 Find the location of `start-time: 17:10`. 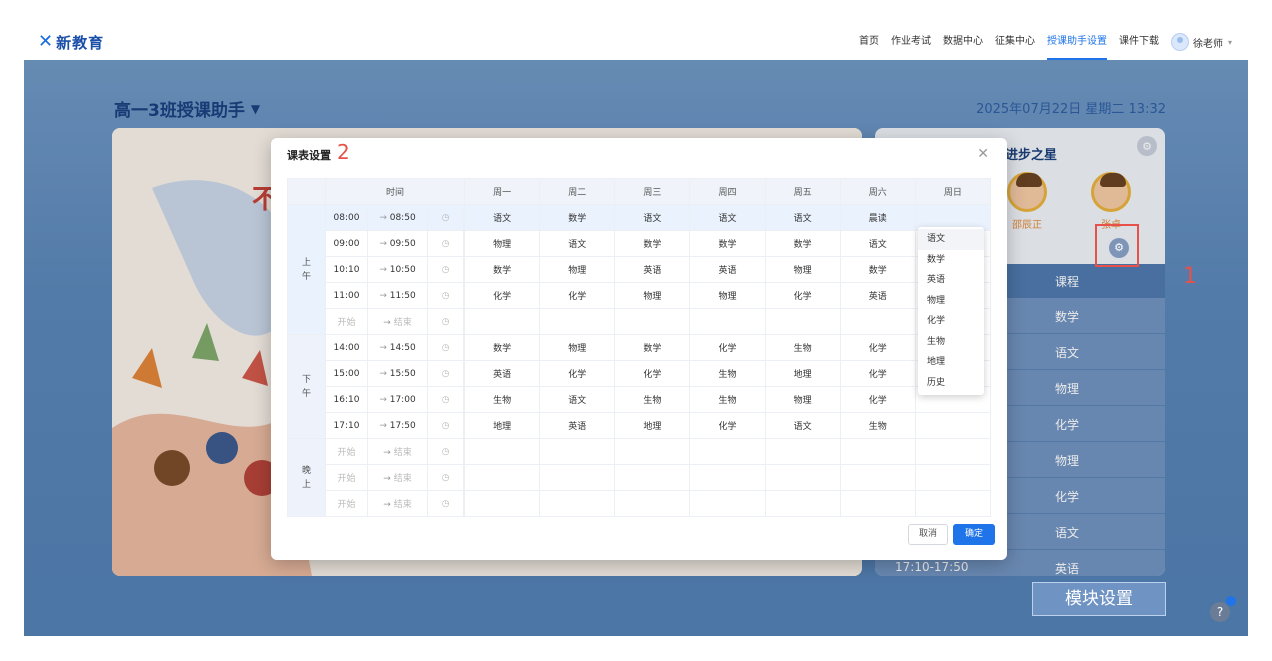

start-time: 17:10 is located at coordinates (346, 425).